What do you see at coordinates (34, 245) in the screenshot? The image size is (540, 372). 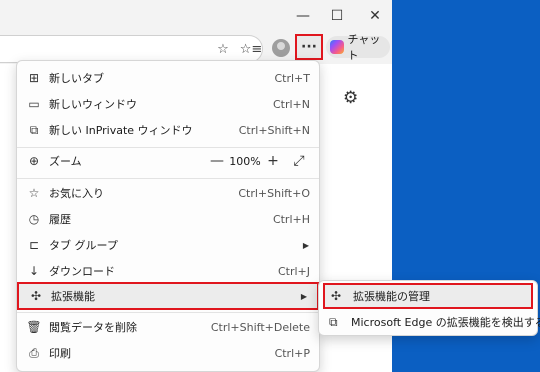 I see `tab-groups-icon: ⊏` at bounding box center [34, 245].